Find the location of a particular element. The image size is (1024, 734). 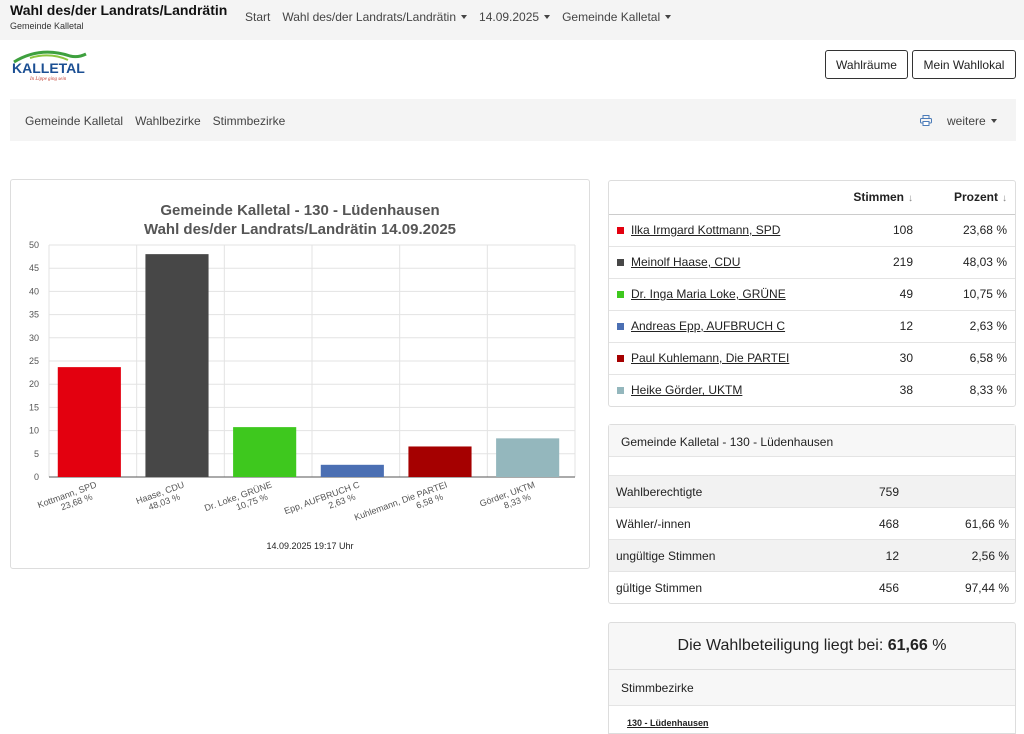

pct-cell: 8,33 % is located at coordinates (968, 389).